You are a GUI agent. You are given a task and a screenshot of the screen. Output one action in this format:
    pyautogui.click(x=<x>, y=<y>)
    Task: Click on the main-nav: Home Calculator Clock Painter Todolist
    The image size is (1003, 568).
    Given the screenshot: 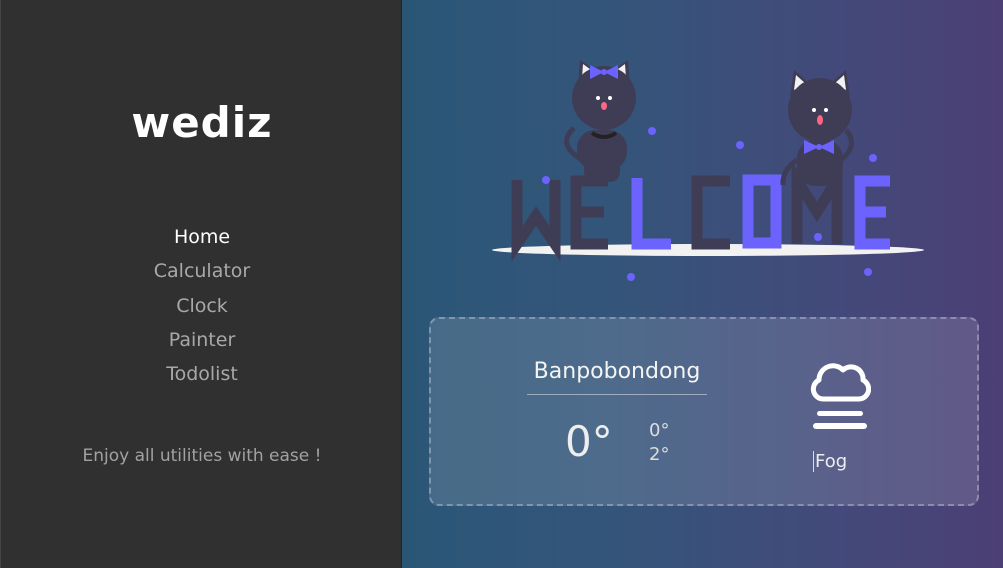 What is the action you would take?
    pyautogui.click(x=202, y=309)
    